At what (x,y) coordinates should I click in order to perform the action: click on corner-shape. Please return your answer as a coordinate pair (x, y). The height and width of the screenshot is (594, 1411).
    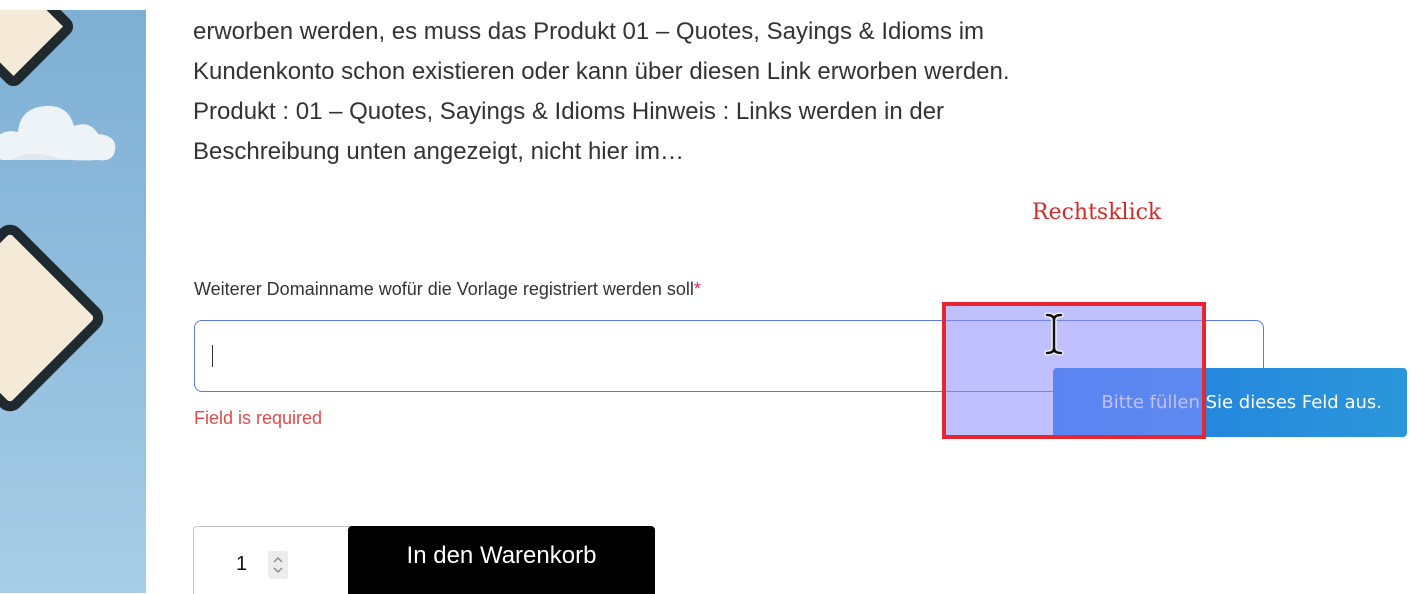
    Looking at the image, I should click on (39, 50).